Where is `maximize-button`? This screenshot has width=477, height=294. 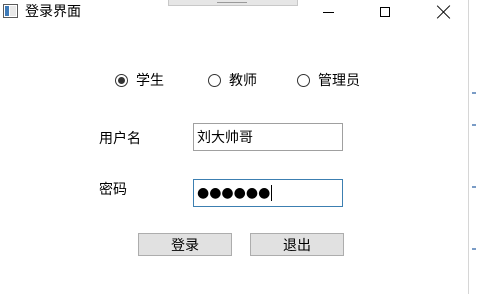
maximize-button is located at coordinates (385, 12).